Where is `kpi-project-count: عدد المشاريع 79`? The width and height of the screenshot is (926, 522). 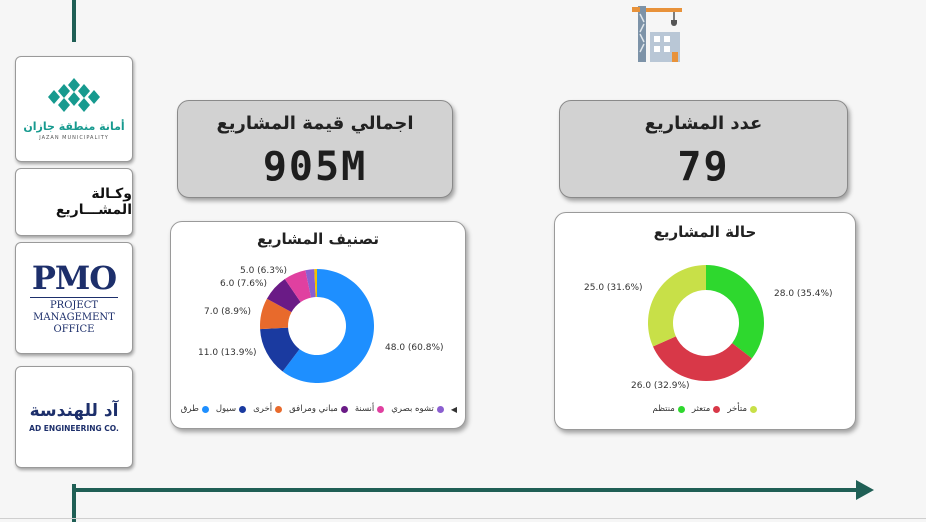 kpi-project-count: عدد المشاريع 79 is located at coordinates (703, 149).